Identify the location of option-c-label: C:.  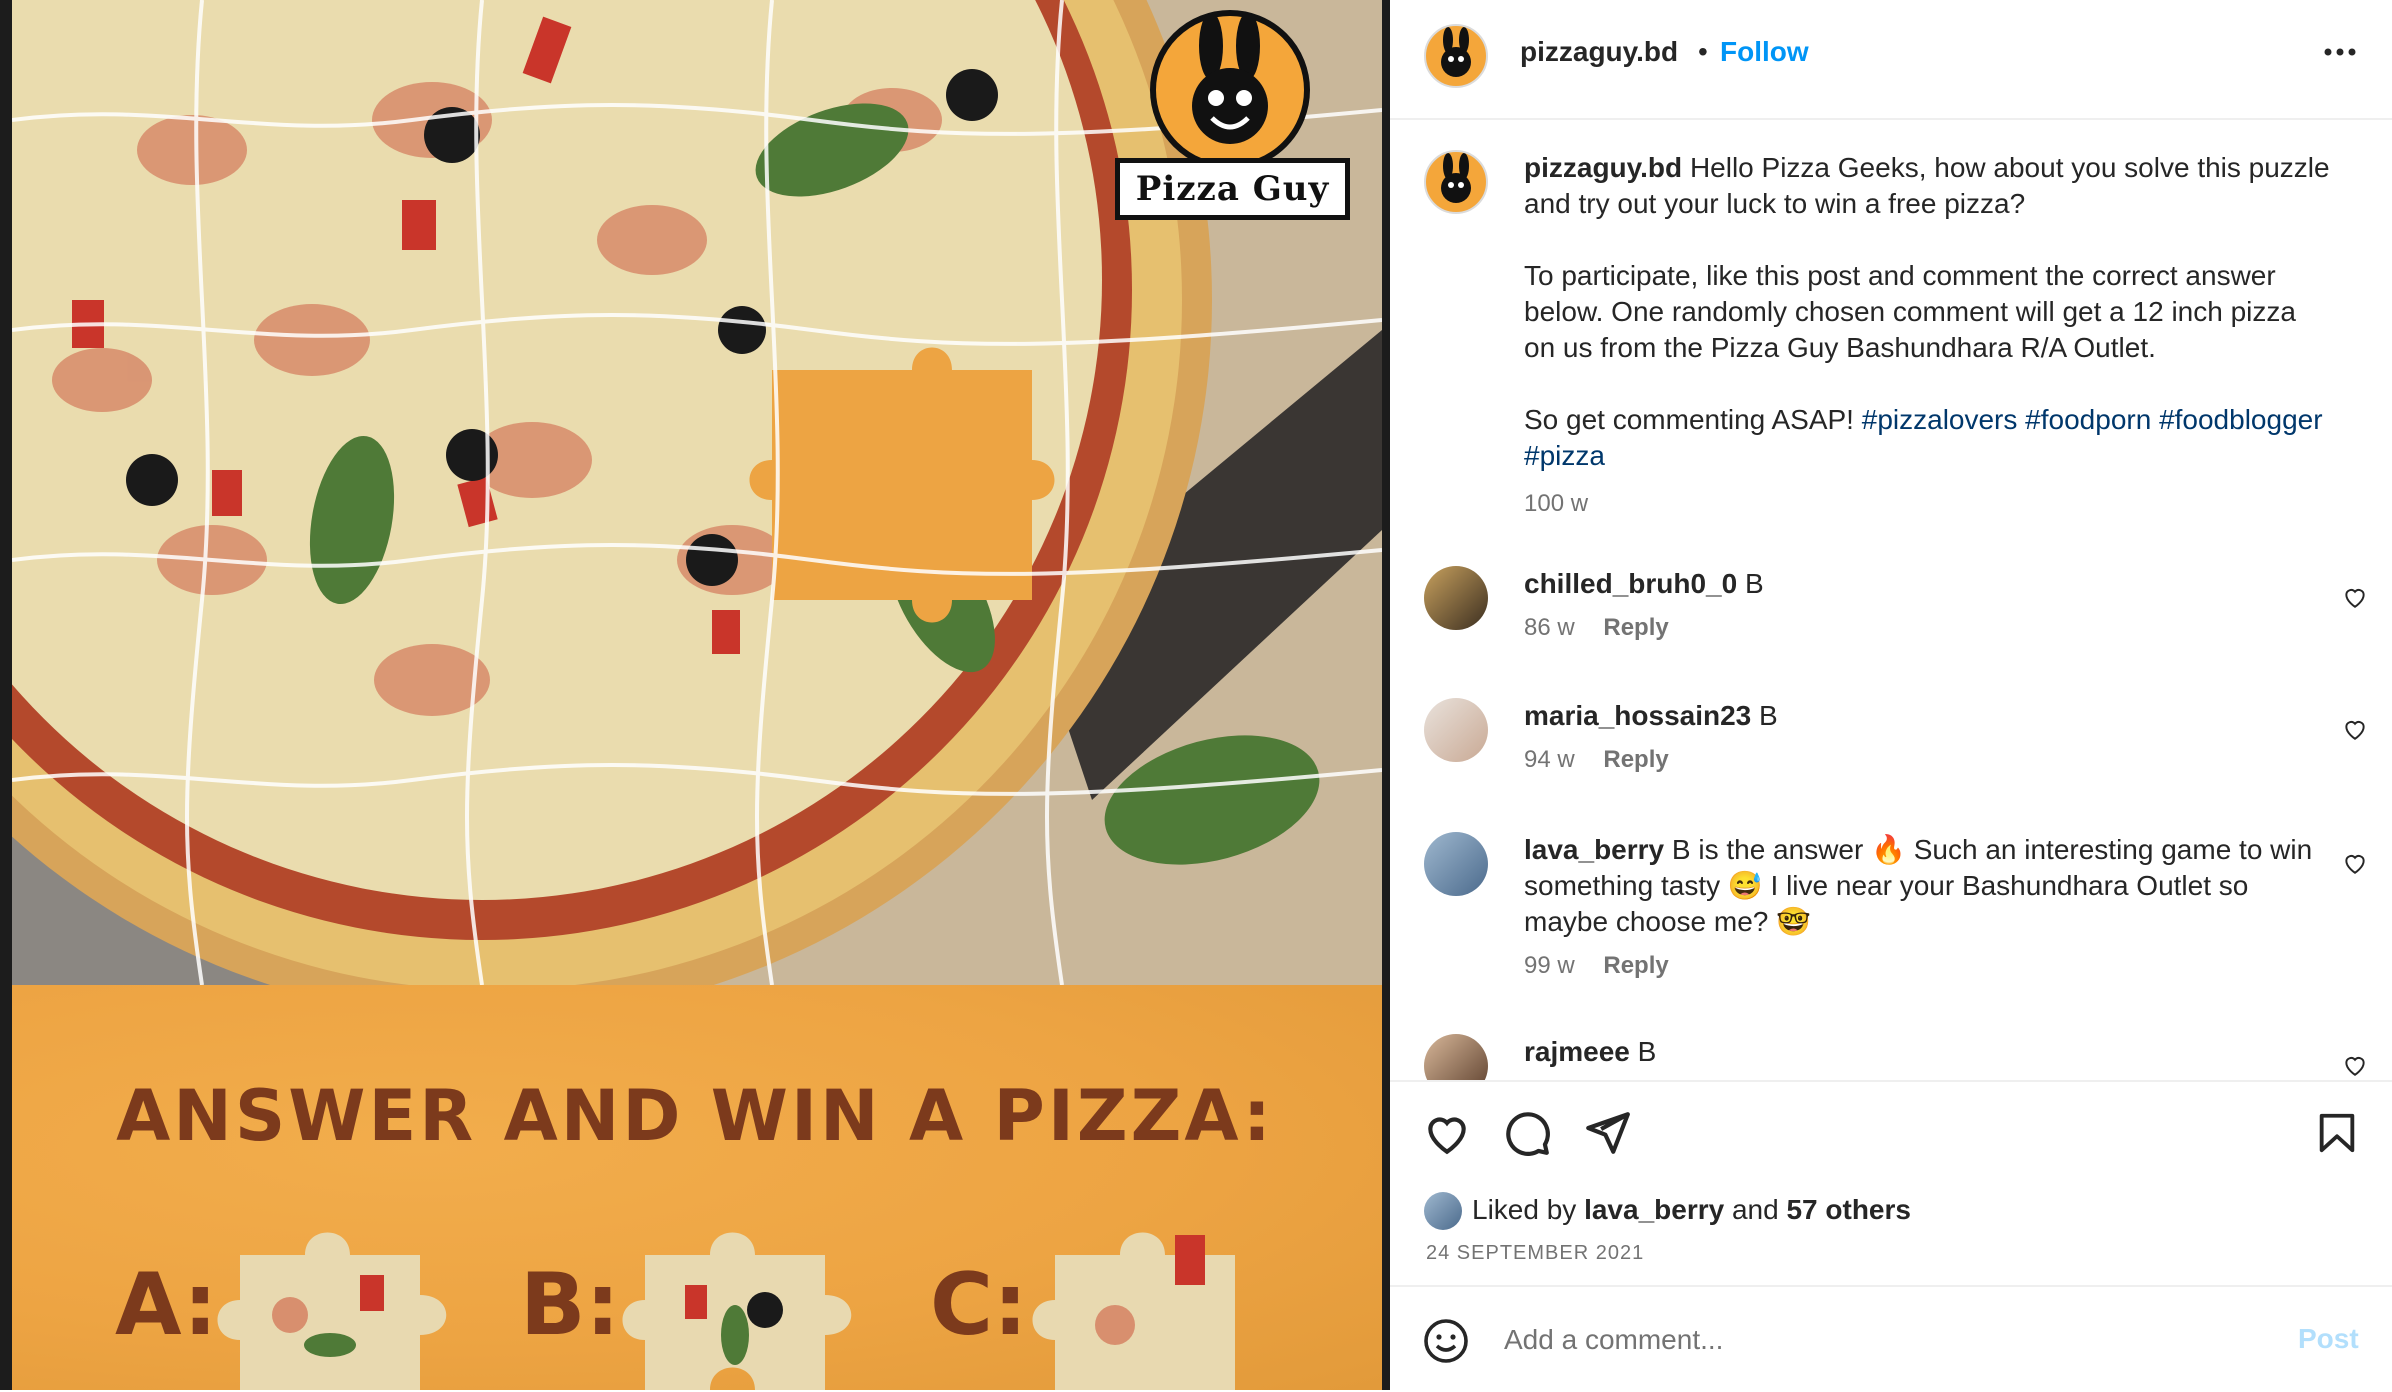
(979, 1305).